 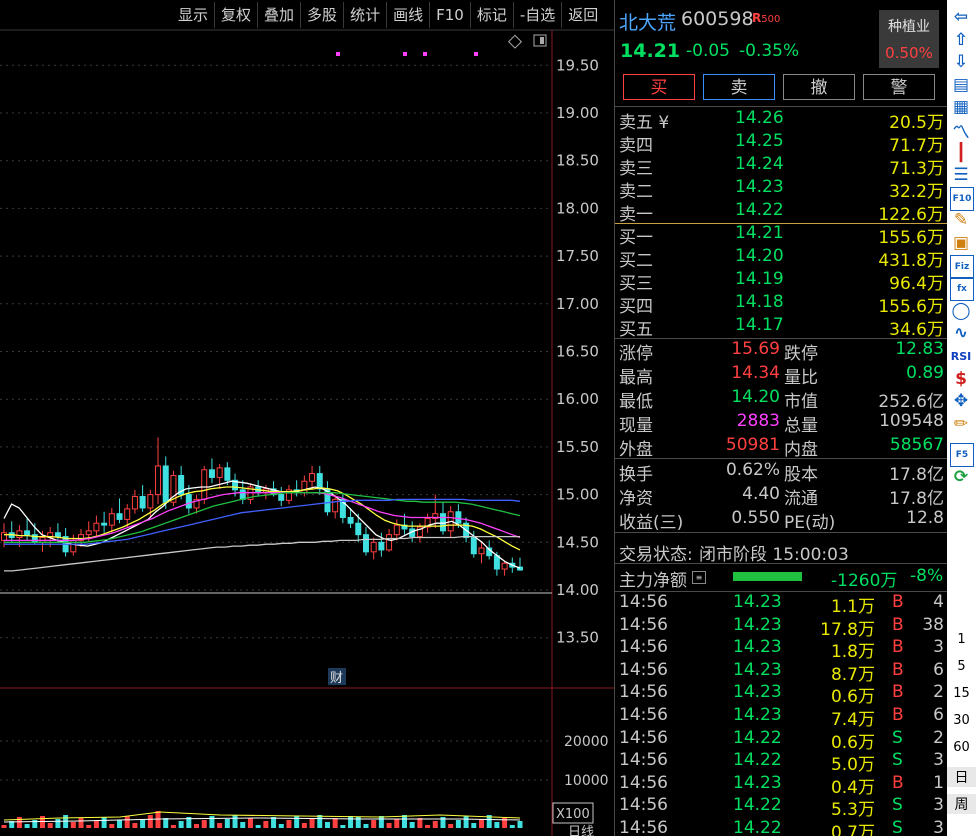 What do you see at coordinates (938, 737) in the screenshot?
I see `tick-count: 2` at bounding box center [938, 737].